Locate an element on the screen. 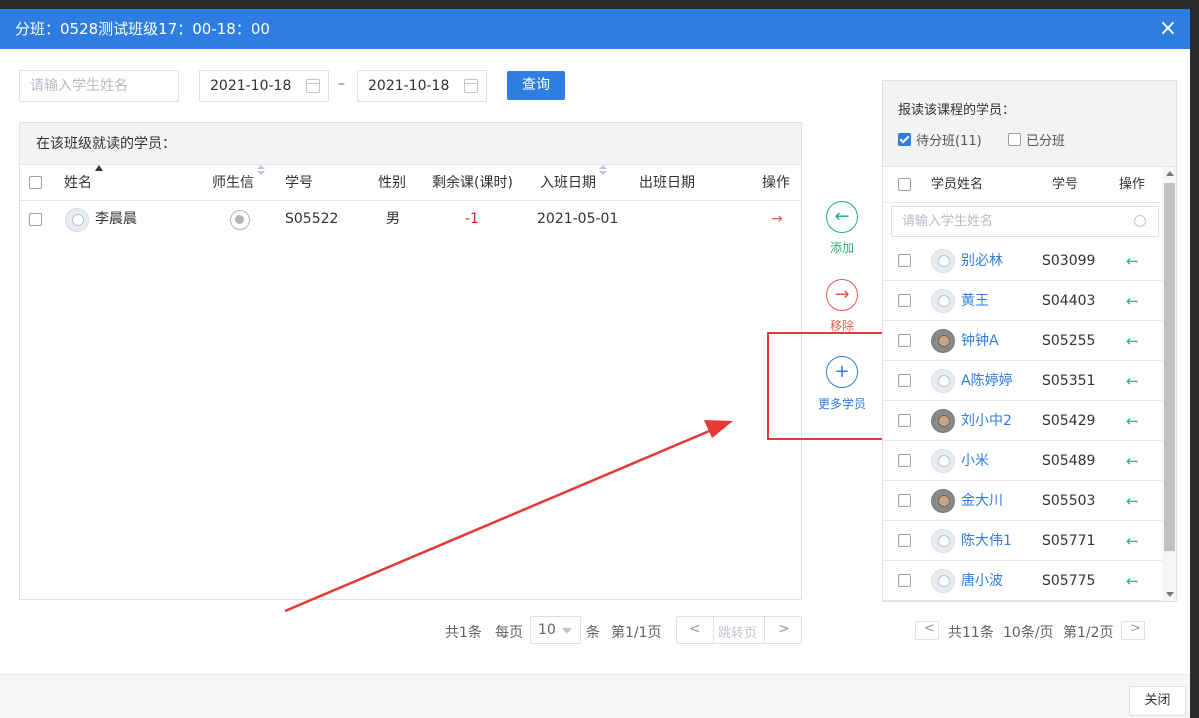 Image resolution: width=1199 pixels, height=718 pixels. student-name-link: 金大川 is located at coordinates (982, 501).